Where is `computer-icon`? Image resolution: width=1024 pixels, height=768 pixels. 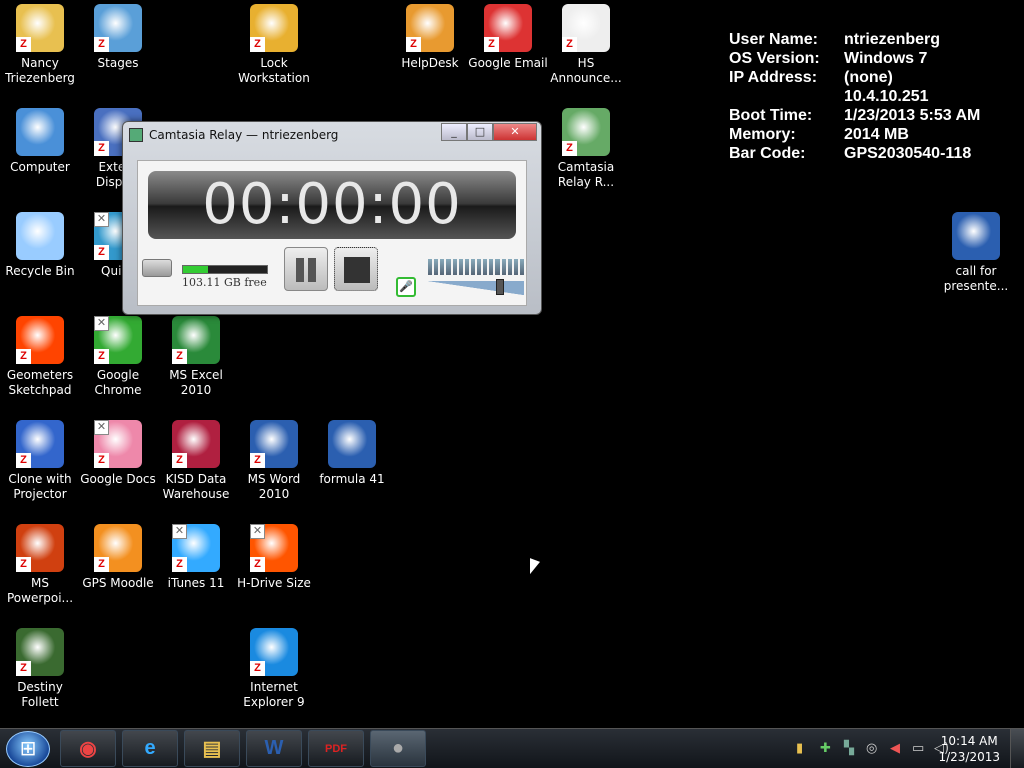
computer-icon is located at coordinates (40, 132).